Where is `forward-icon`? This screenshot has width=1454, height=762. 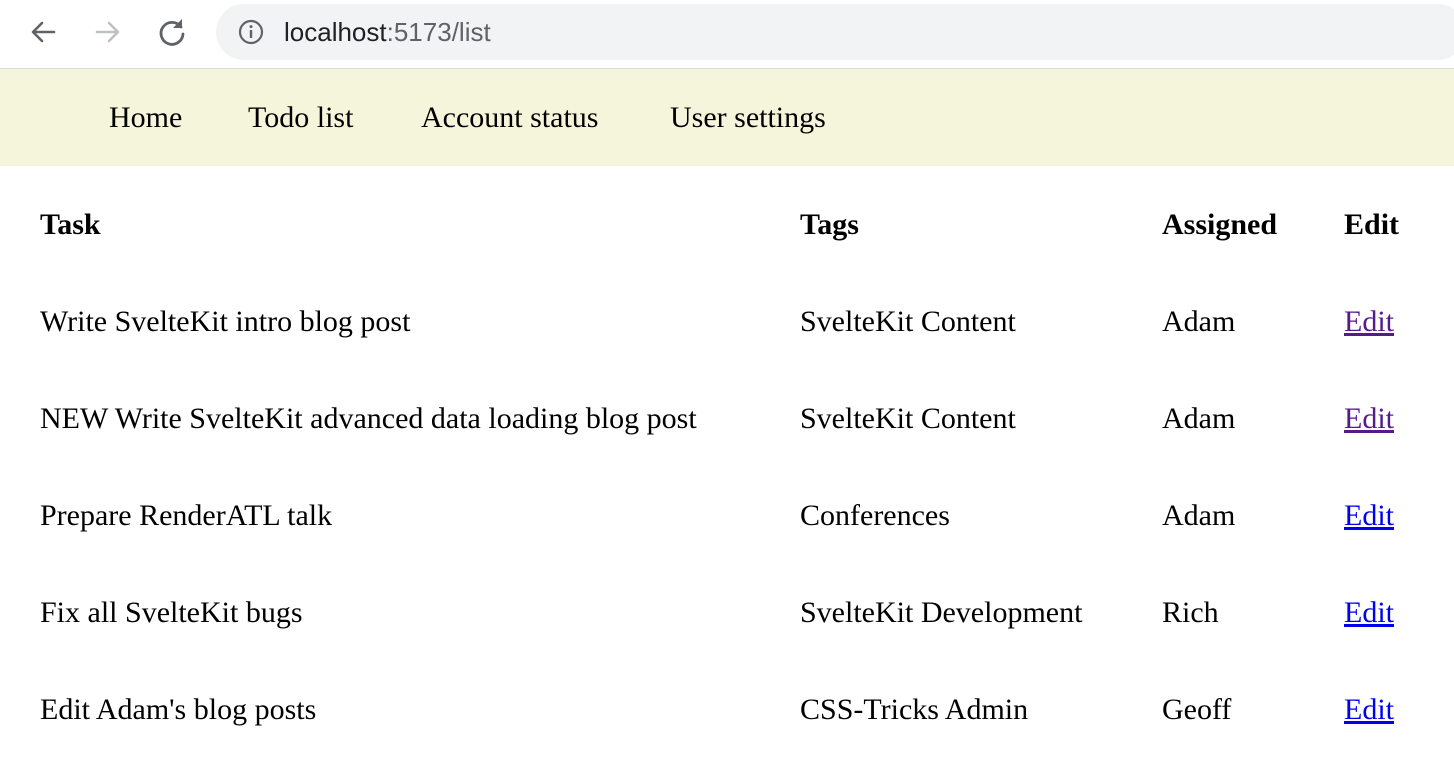 forward-icon is located at coordinates (108, 32).